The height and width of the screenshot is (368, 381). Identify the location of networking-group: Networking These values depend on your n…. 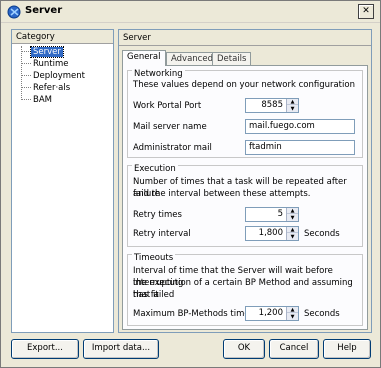
(245, 113).